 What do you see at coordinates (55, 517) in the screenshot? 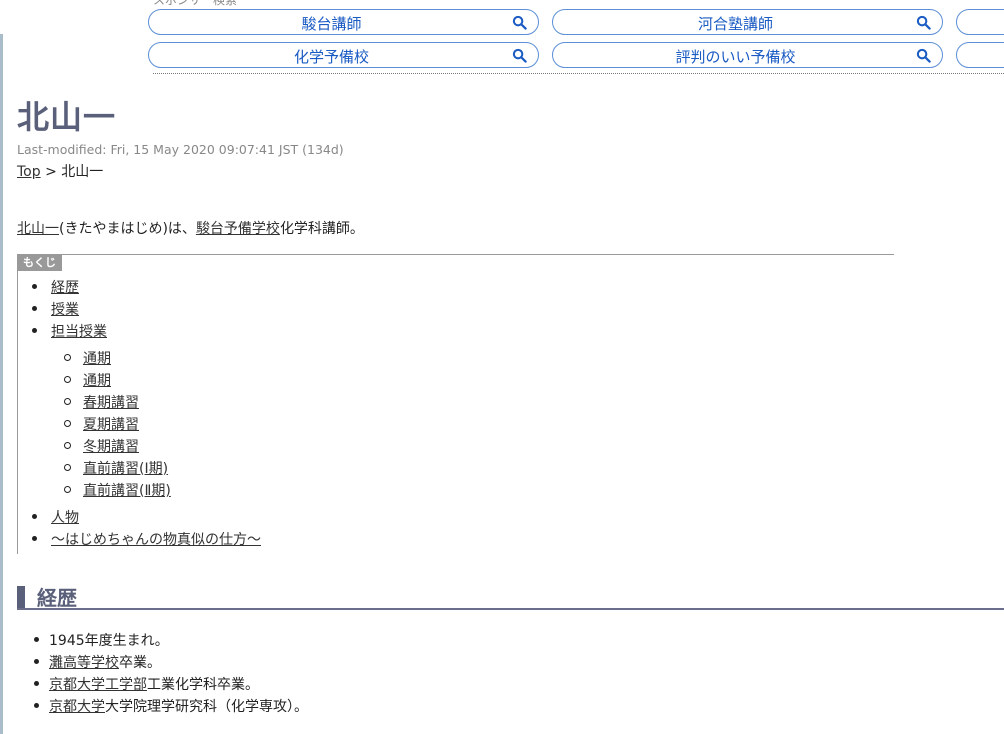
I see `toc-item-personality: 人物` at bounding box center [55, 517].